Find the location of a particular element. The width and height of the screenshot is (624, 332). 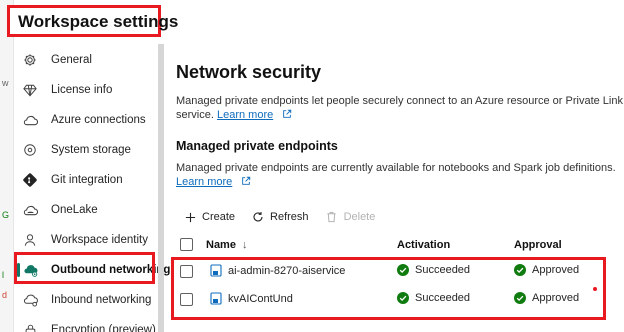

sidebar-item-inbound-networking: Inbound networking is located at coordinates (87, 300).